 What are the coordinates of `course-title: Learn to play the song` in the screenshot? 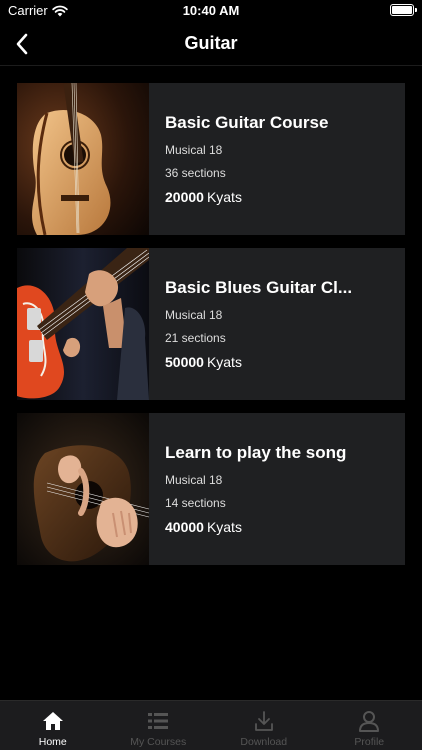 It's located at (256, 452).